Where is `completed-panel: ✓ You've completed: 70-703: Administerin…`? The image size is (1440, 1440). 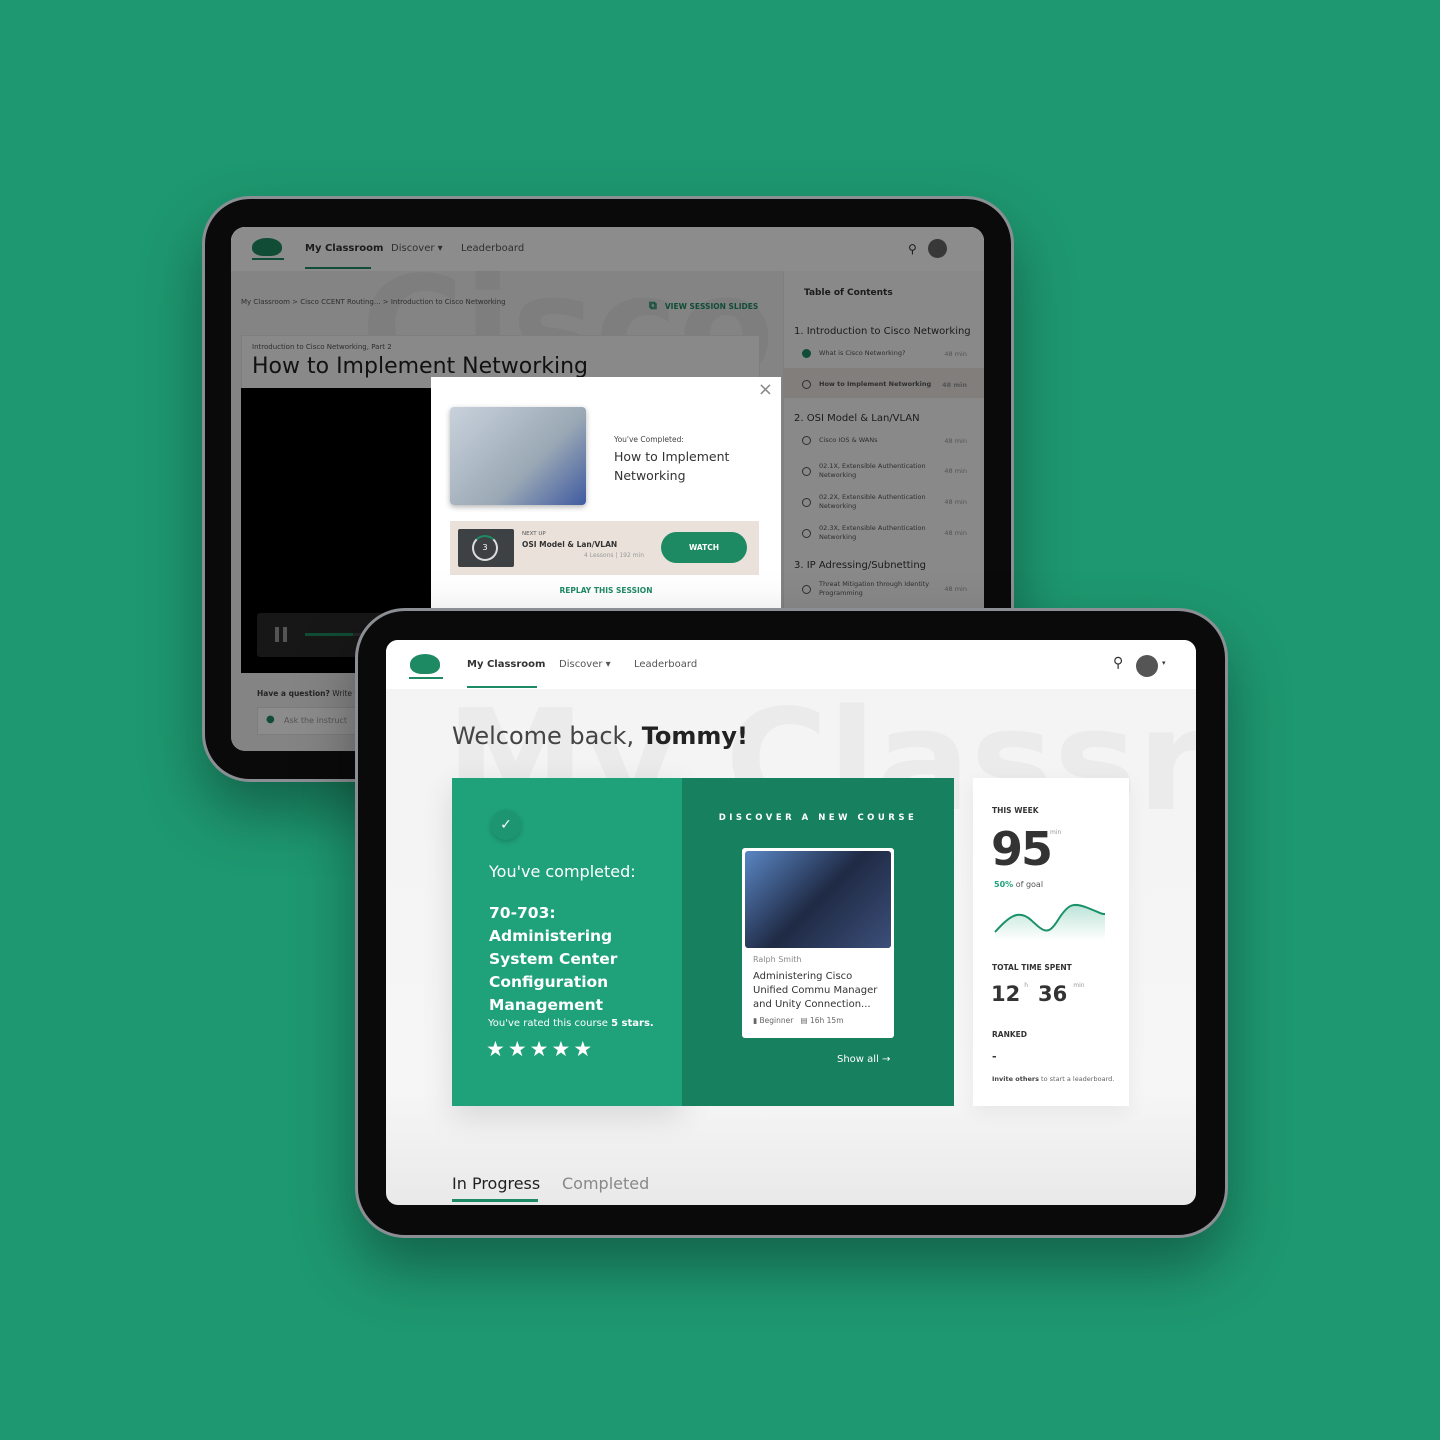 completed-panel: ✓ You've completed: 70-703: Administerin… is located at coordinates (567, 942).